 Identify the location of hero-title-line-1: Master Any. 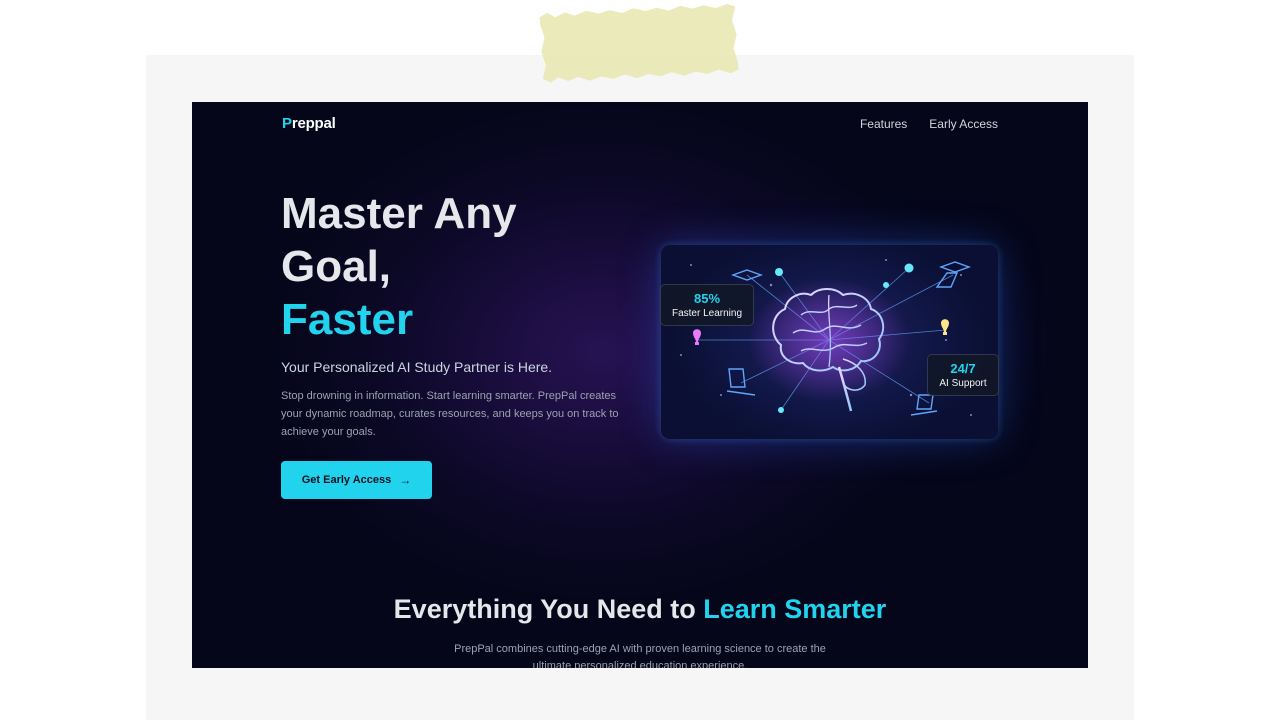
(399, 213).